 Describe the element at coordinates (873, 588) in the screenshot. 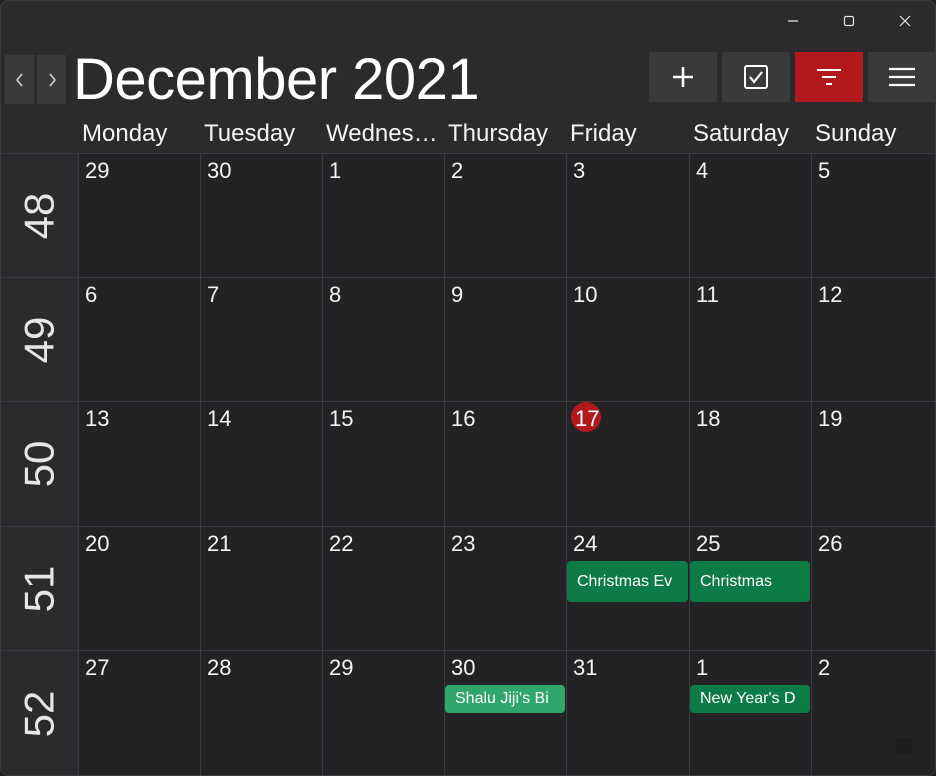

I see `day-cell: 26` at that location.